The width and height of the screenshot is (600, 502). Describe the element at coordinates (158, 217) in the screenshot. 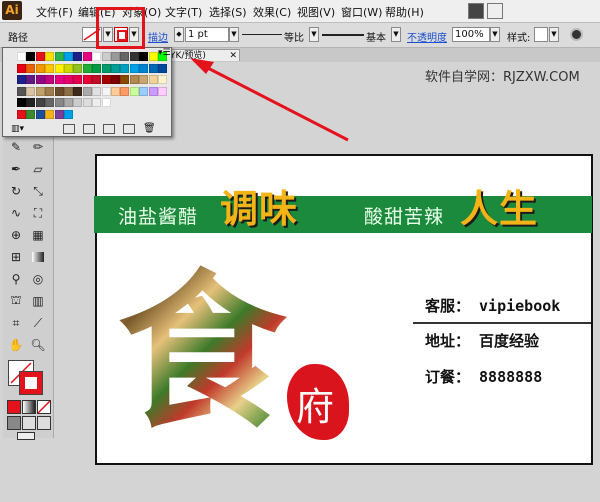

I see `slogan-left-small: 油盐酱醋` at that location.